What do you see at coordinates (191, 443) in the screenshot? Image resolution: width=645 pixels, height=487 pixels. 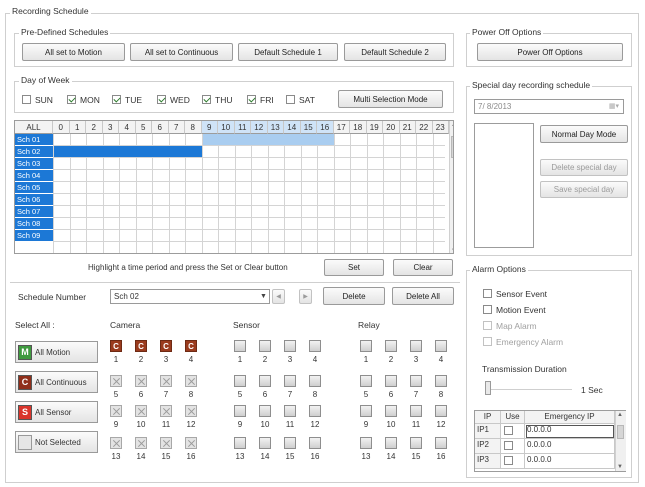 I see `camera-channel-16-toggle` at bounding box center [191, 443].